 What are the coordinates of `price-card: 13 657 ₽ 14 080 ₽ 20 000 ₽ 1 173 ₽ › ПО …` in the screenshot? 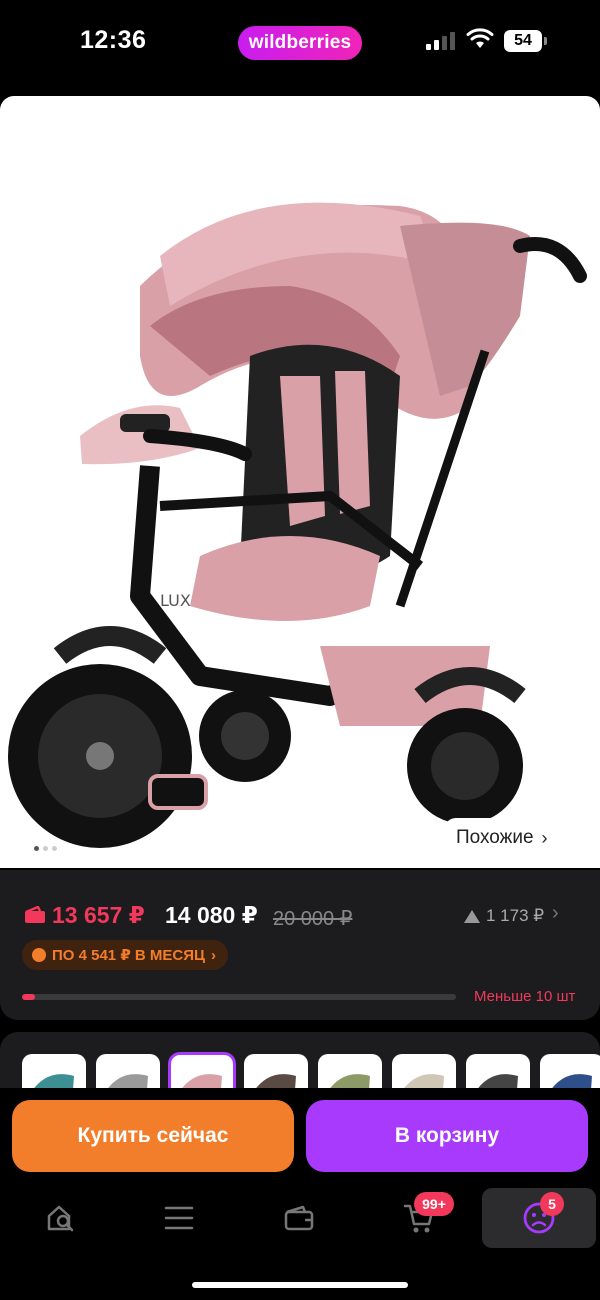 It's located at (300, 945).